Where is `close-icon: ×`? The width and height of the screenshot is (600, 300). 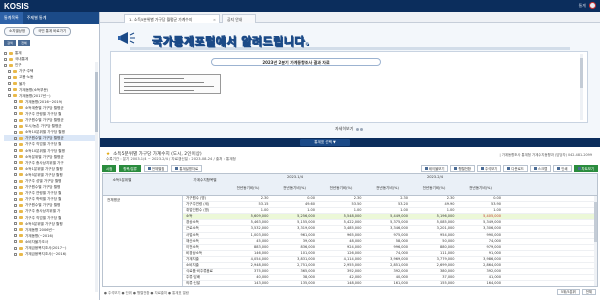 close-icon: × is located at coordinates (214, 19).